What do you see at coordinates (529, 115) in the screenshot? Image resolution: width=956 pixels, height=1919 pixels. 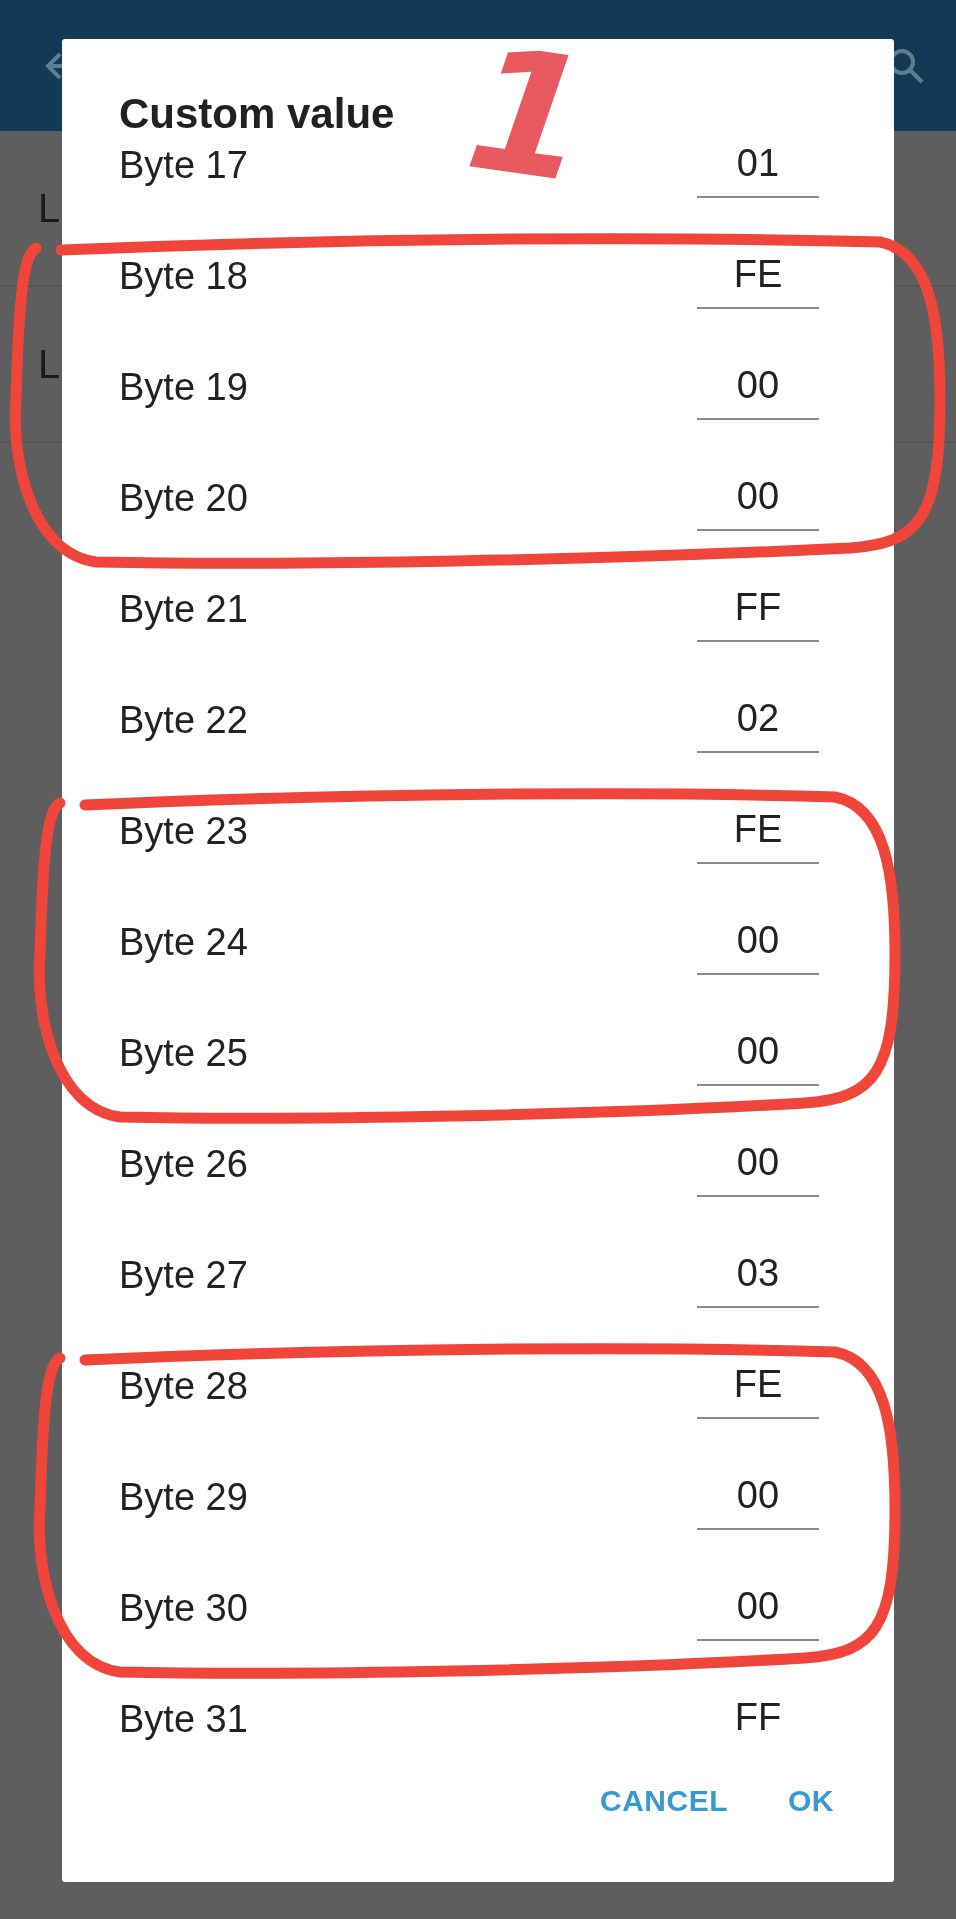 I see `handwritten-number: 1` at bounding box center [529, 115].